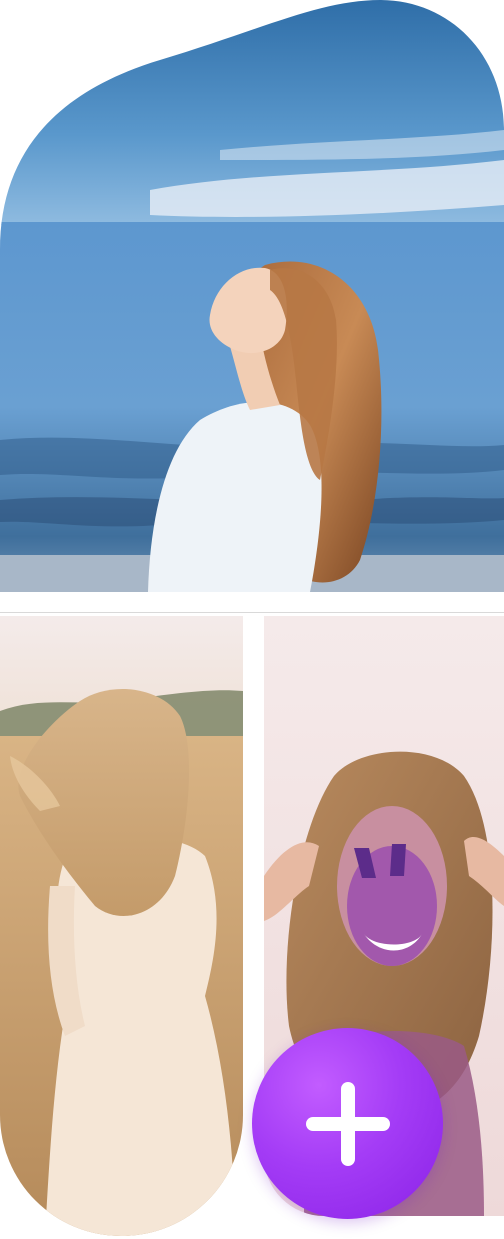 The height and width of the screenshot is (1239, 504). Describe the element at coordinates (252, 612) in the screenshot. I see `section-divider` at that location.